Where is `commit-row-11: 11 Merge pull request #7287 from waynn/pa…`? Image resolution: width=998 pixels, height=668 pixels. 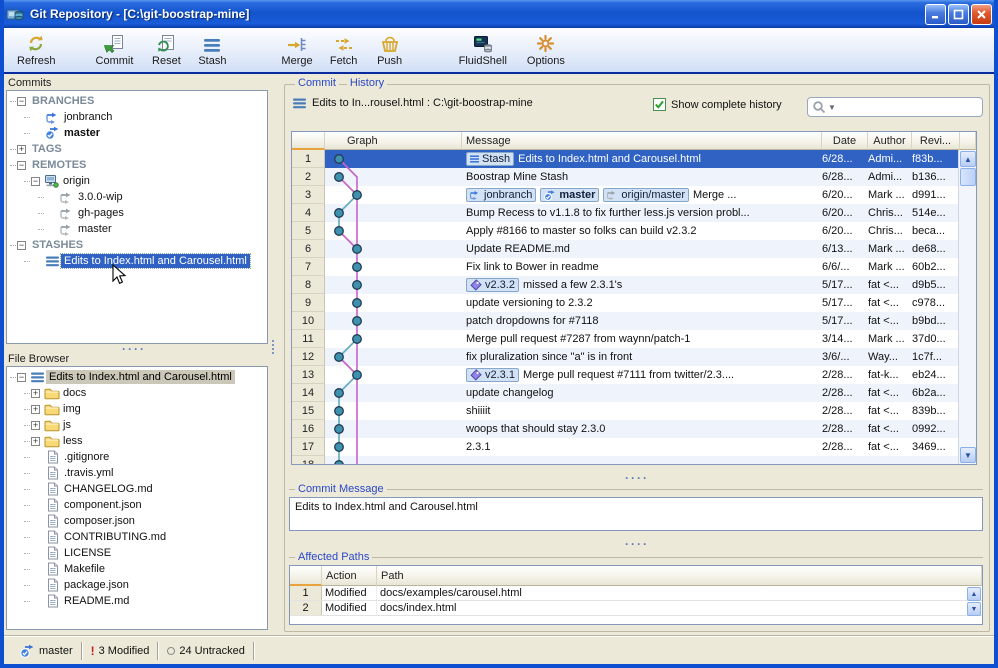
commit-row-11: 11 Merge pull request #7287 from waynn/pa… is located at coordinates (634, 339).